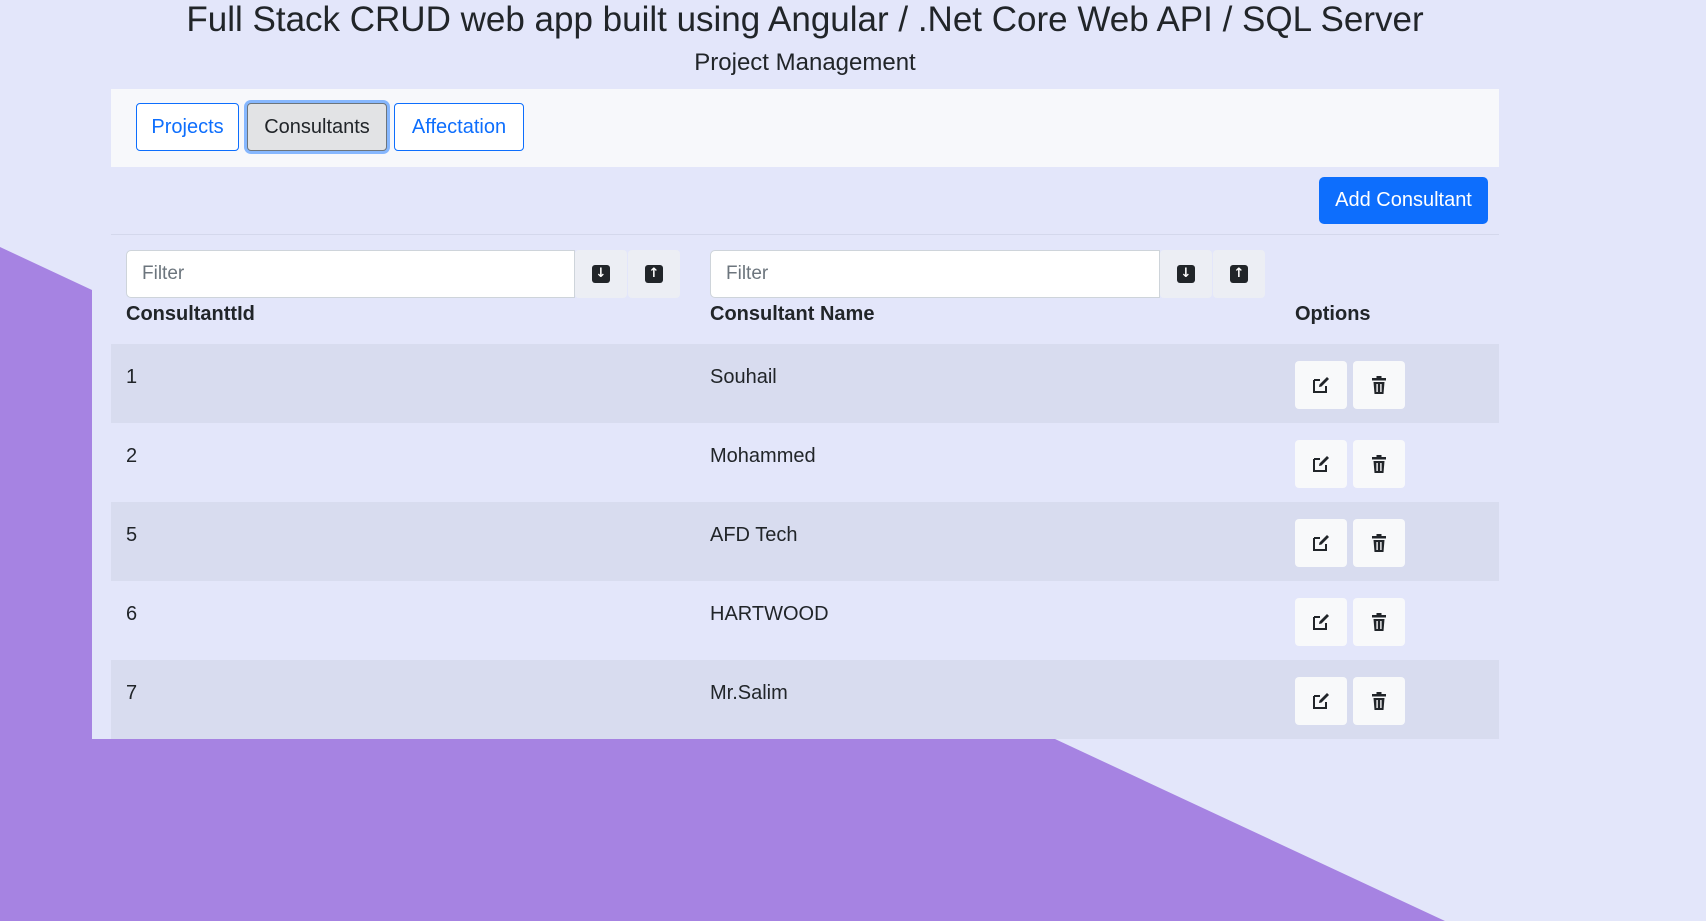 The image size is (1706, 921). Describe the element at coordinates (132, 693) in the screenshot. I see `consultant-id-cell: 7` at that location.